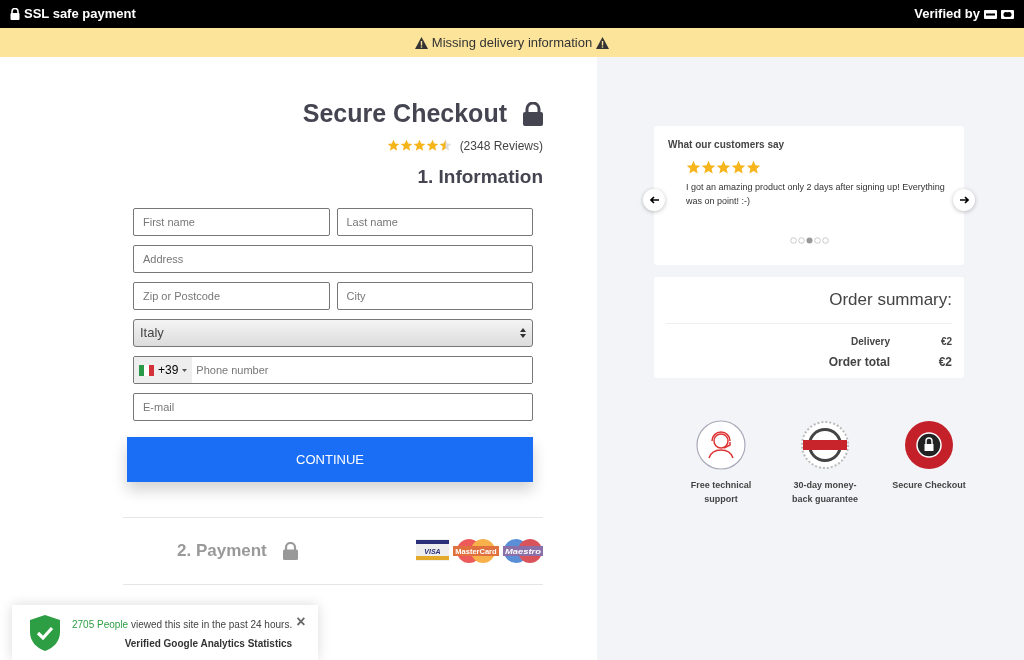 The image size is (1024, 660). I want to click on arrow-left-icon, so click(654, 200).